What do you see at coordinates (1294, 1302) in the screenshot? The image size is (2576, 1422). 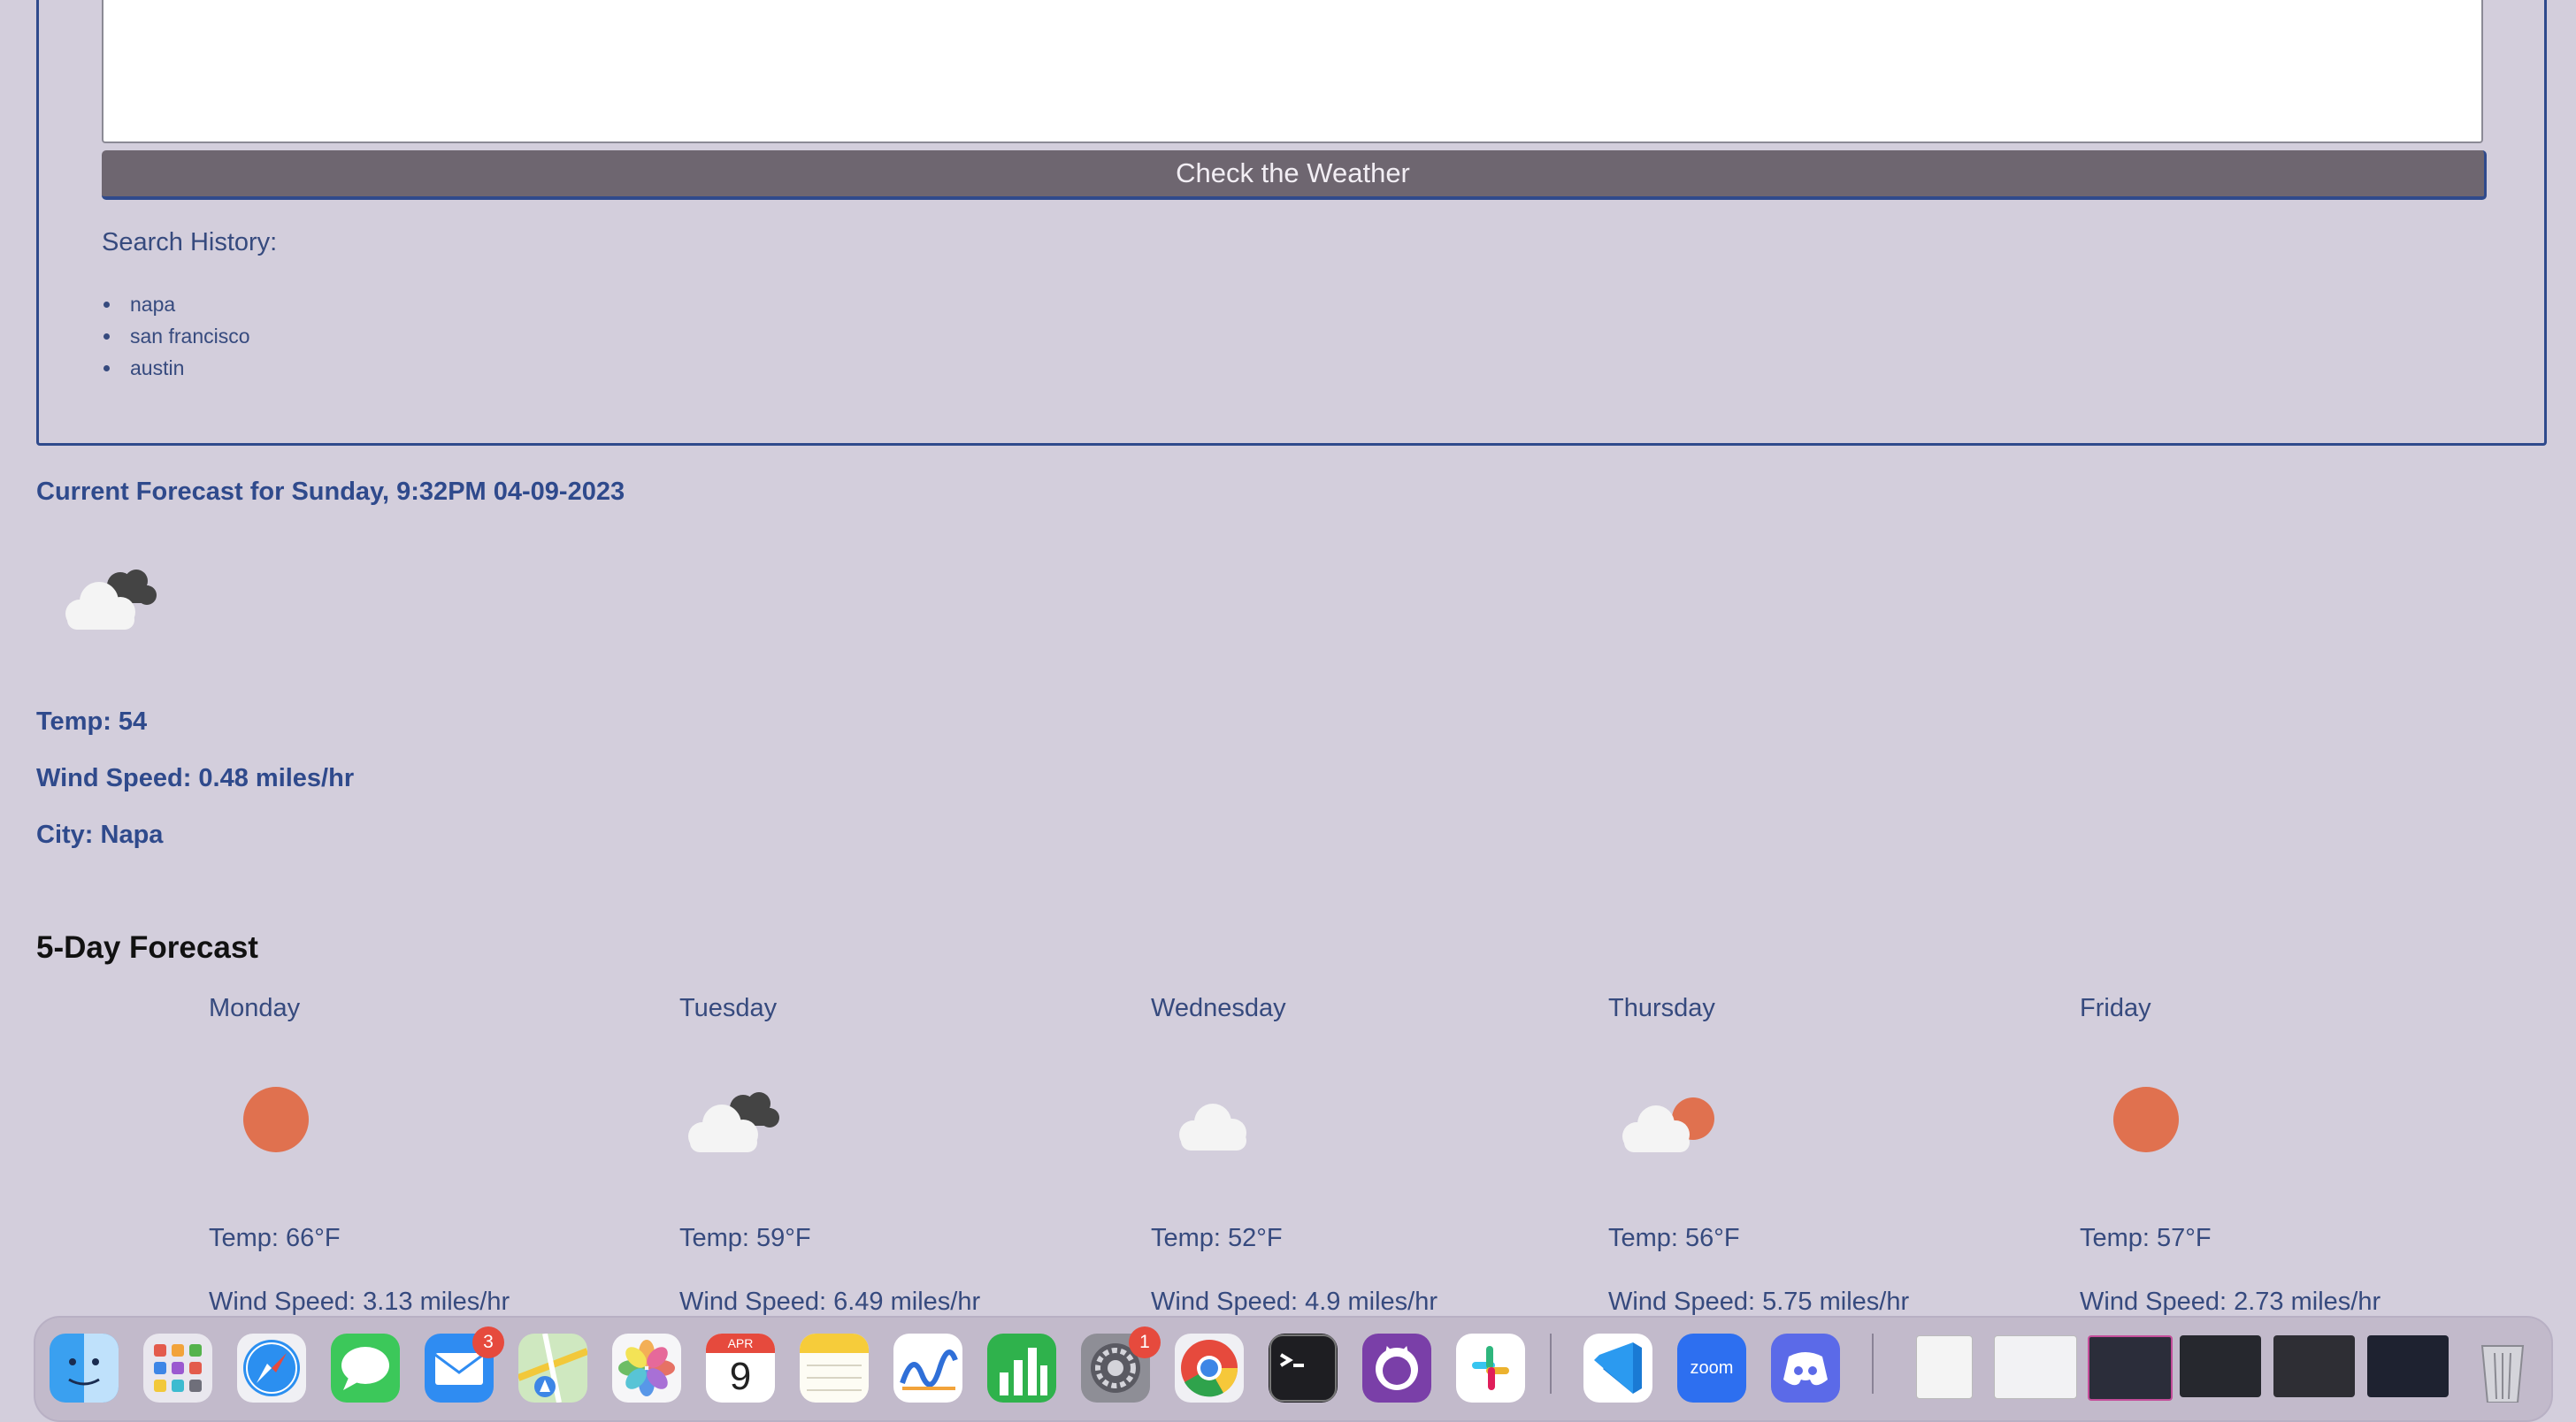 I see `day-wind-speed: Wind Speed: 4.9 miles/hr` at bounding box center [1294, 1302].